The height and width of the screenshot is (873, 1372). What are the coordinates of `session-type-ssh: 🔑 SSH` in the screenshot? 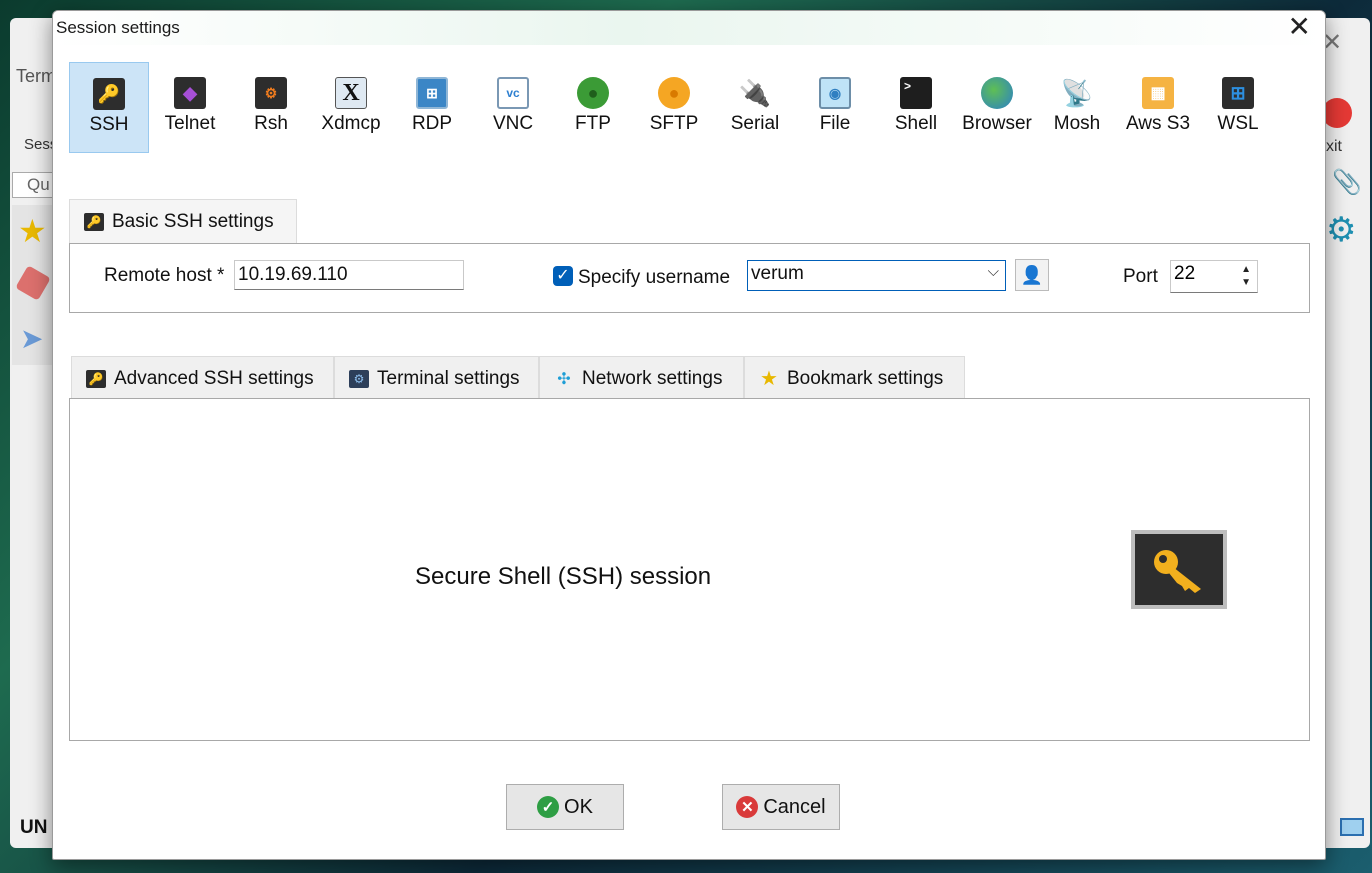 It's located at (109, 107).